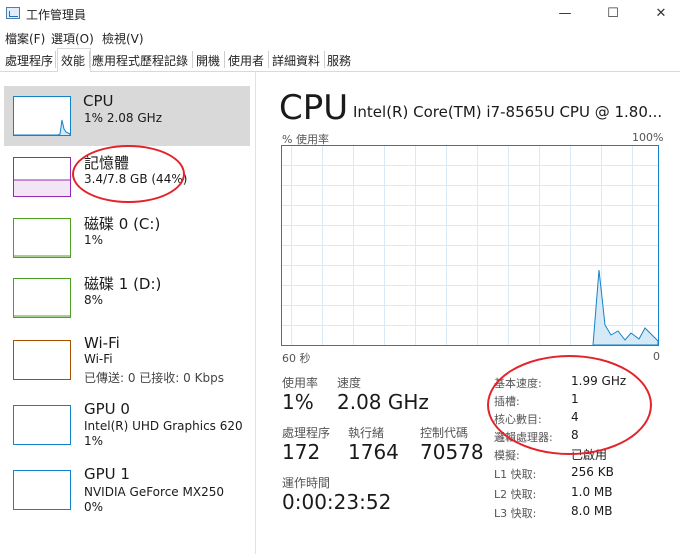  What do you see at coordinates (592, 511) in the screenshot?
I see `spec-value: 8.0 MB` at bounding box center [592, 511].